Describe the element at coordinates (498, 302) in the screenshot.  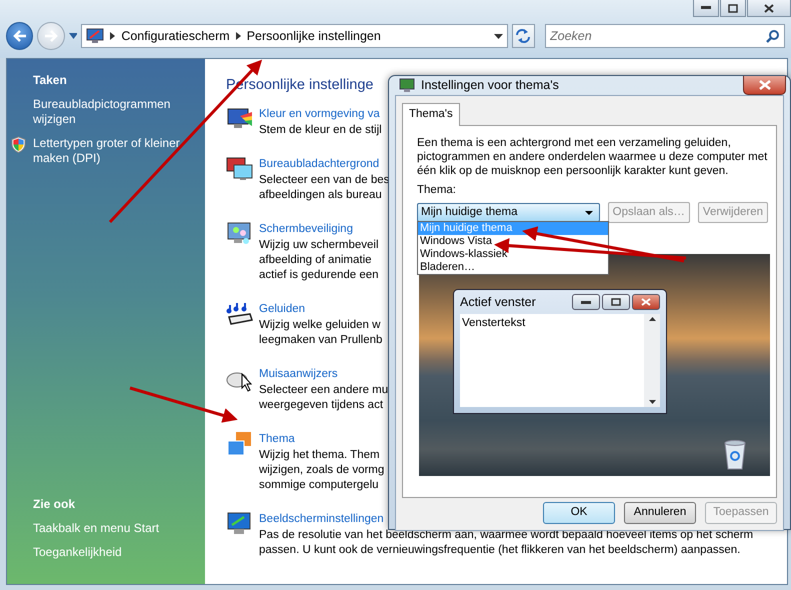
I see `window-title: Actief venster` at that location.